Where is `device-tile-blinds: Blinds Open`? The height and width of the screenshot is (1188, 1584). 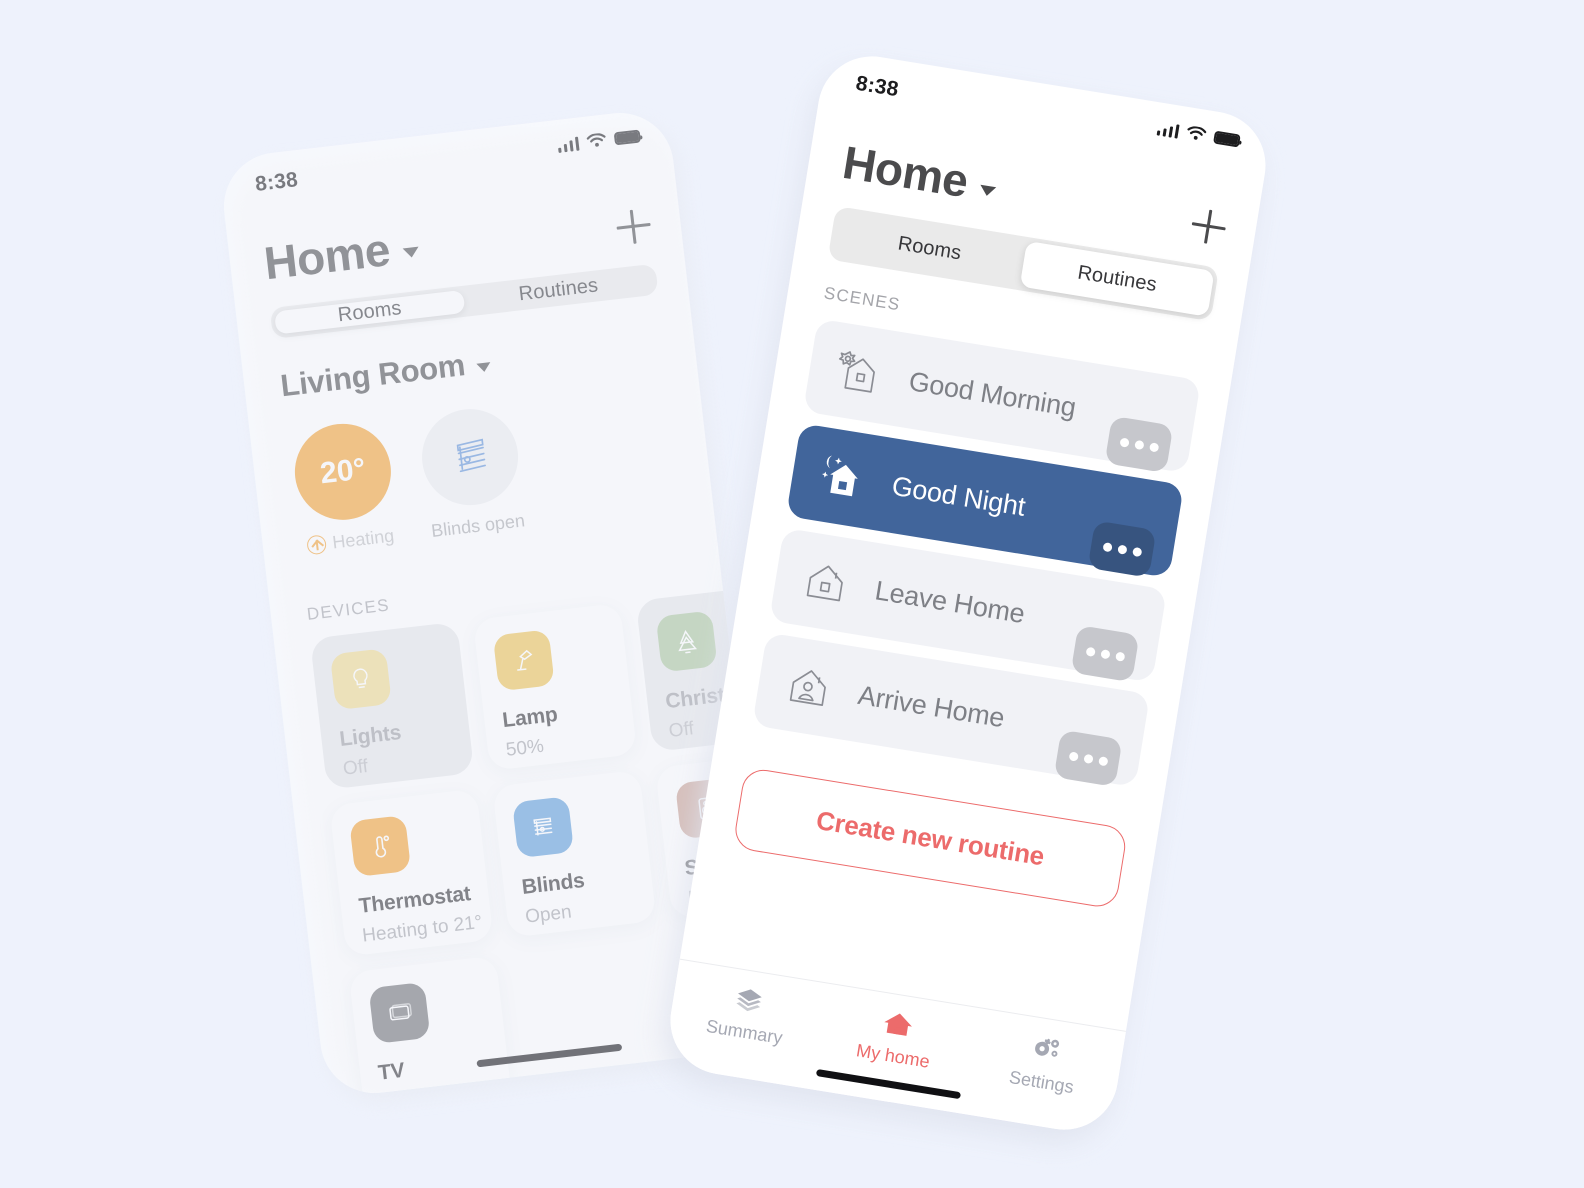 device-tile-blinds: Blinds Open is located at coordinates (574, 853).